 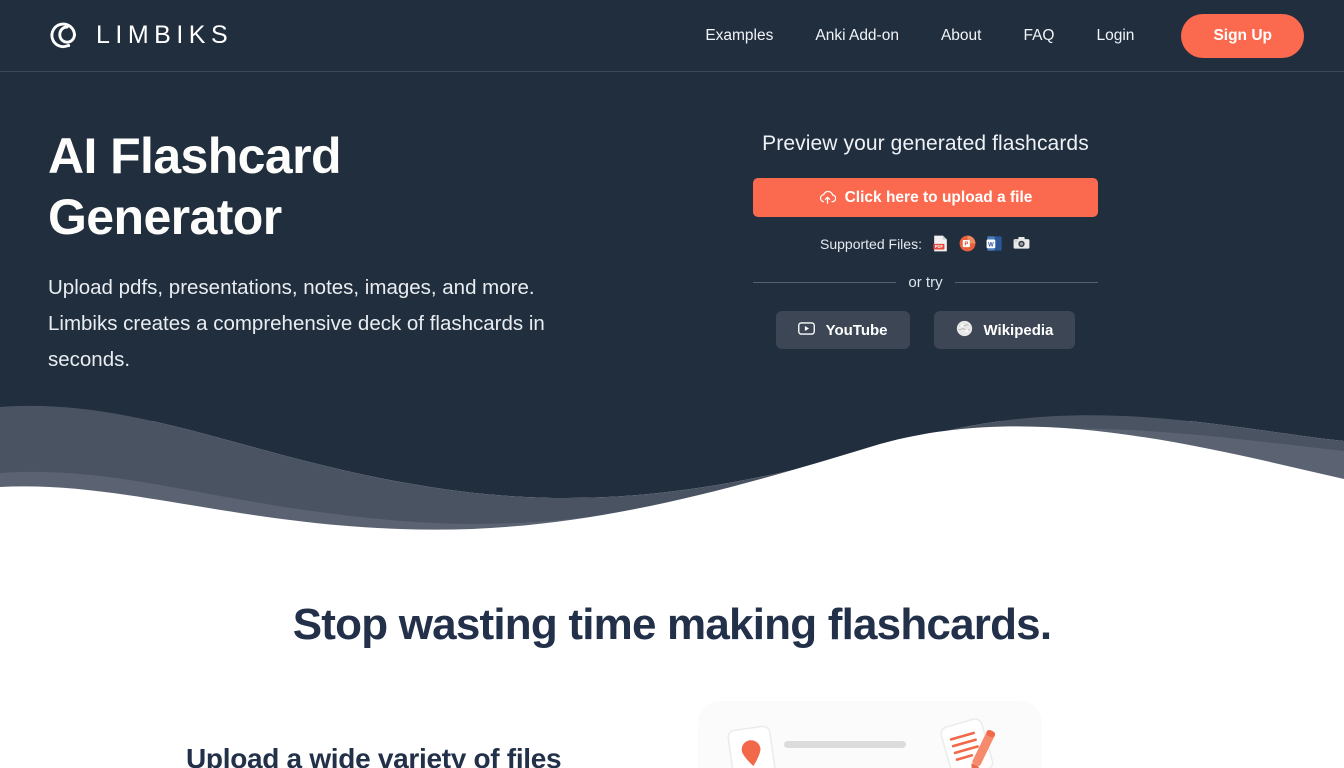 I want to click on brand-name: LIMBIKS, so click(x=165, y=35).